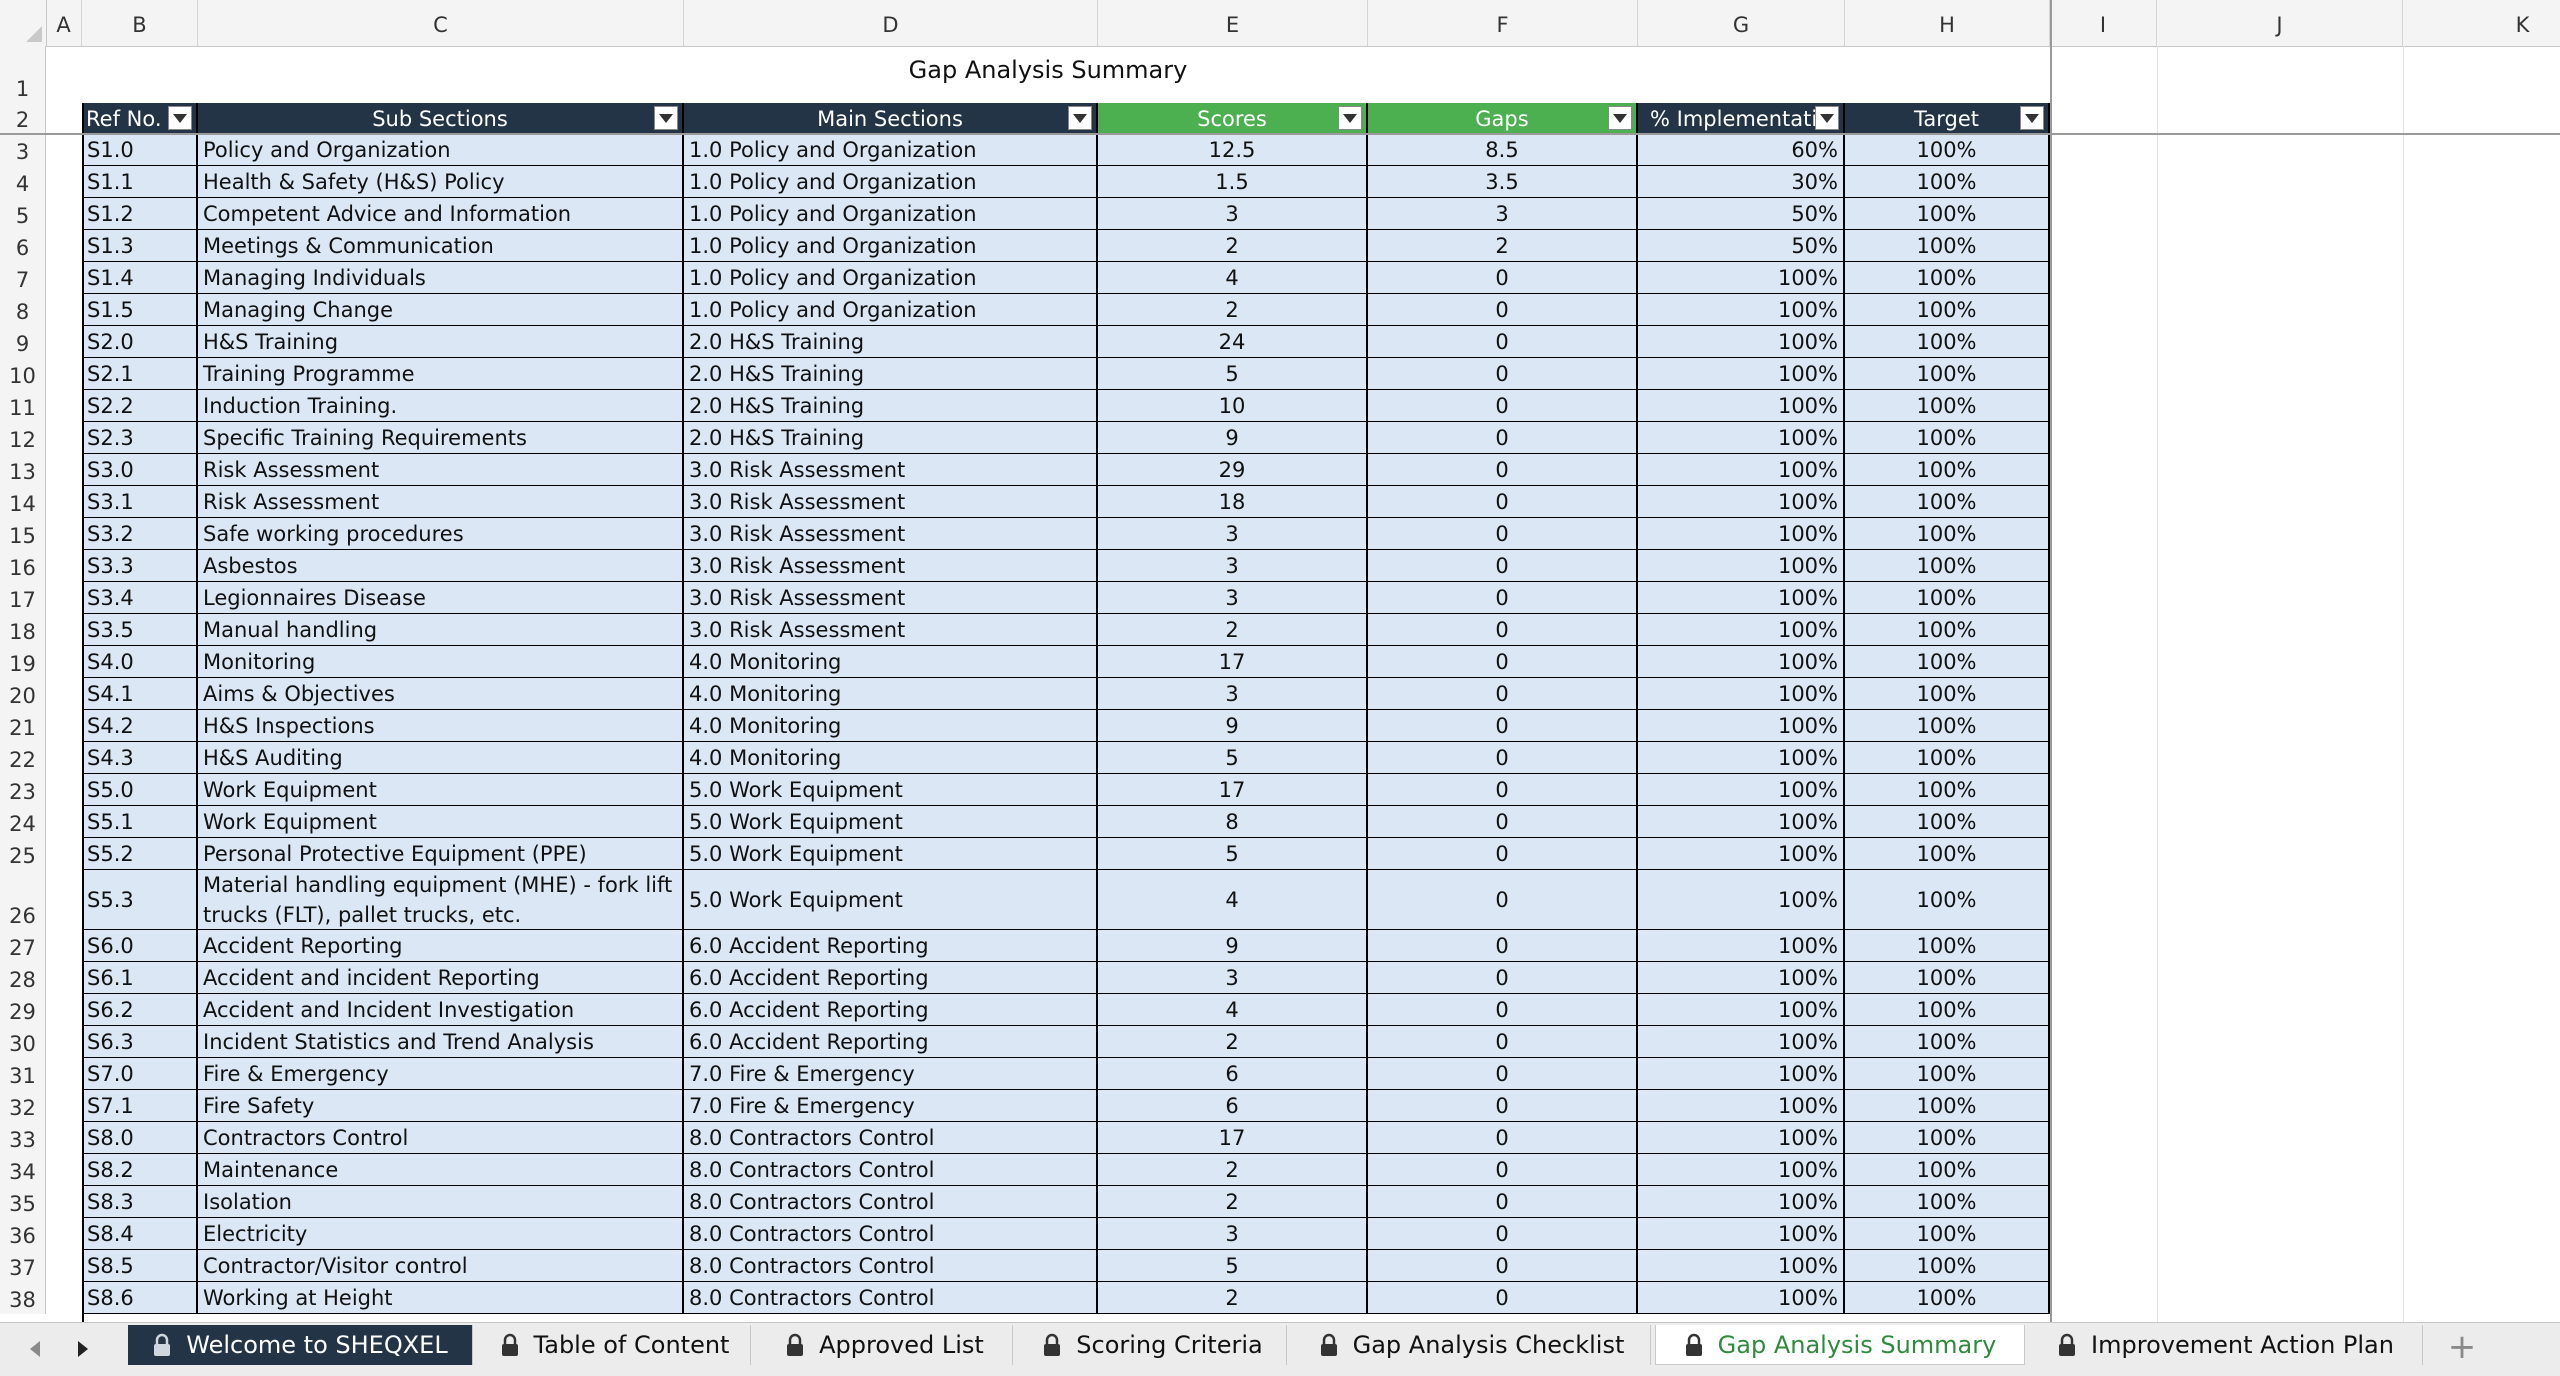  What do you see at coordinates (891, 1170) in the screenshot?
I see `cell-main: 8.0 Contractors Control` at bounding box center [891, 1170].